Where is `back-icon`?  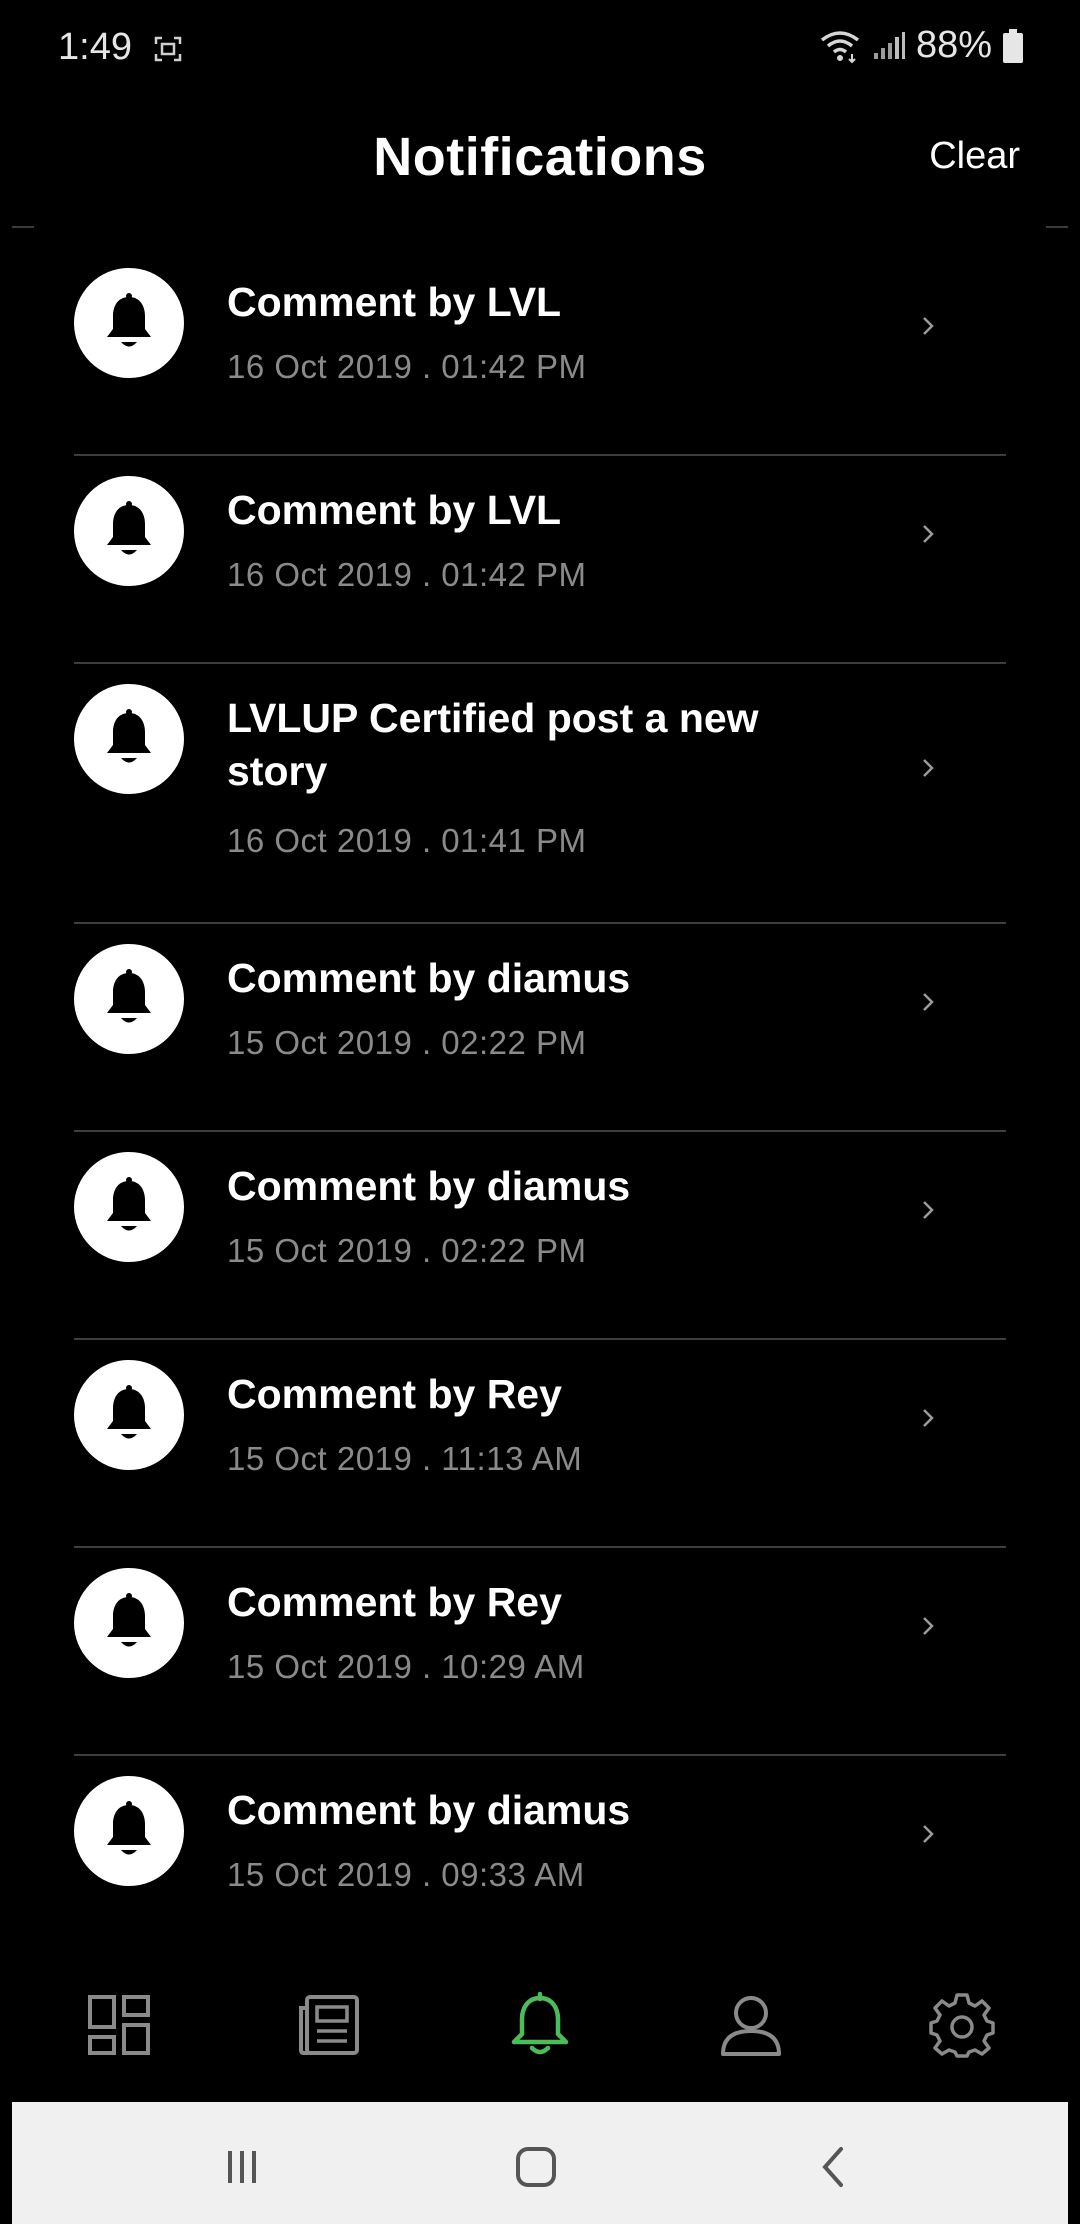
back-icon is located at coordinates (832, 2167).